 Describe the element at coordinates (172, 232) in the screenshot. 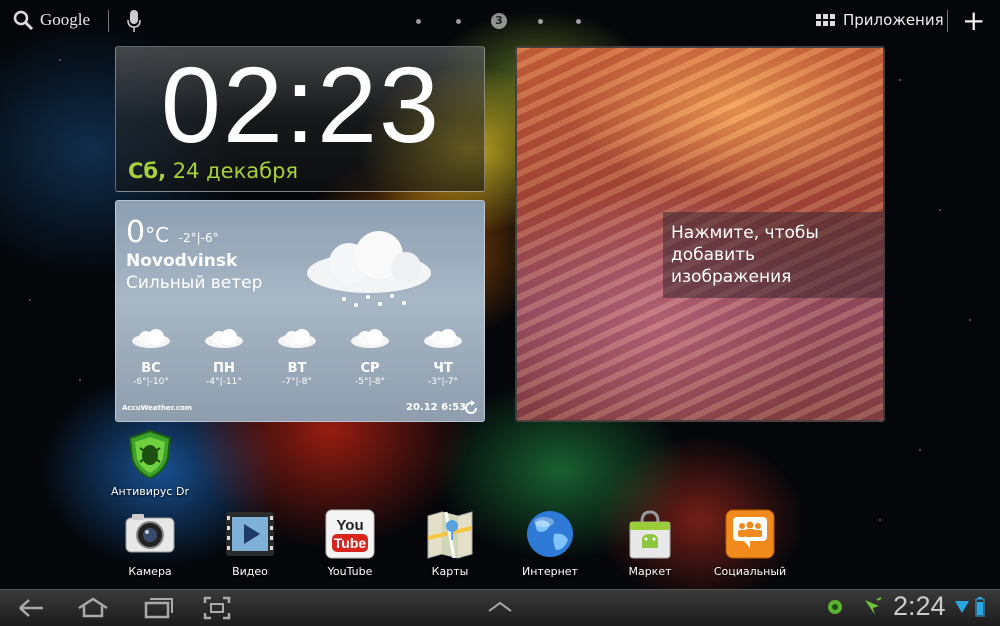

I see `current-temperature: 0°C -2°|-6°` at that location.